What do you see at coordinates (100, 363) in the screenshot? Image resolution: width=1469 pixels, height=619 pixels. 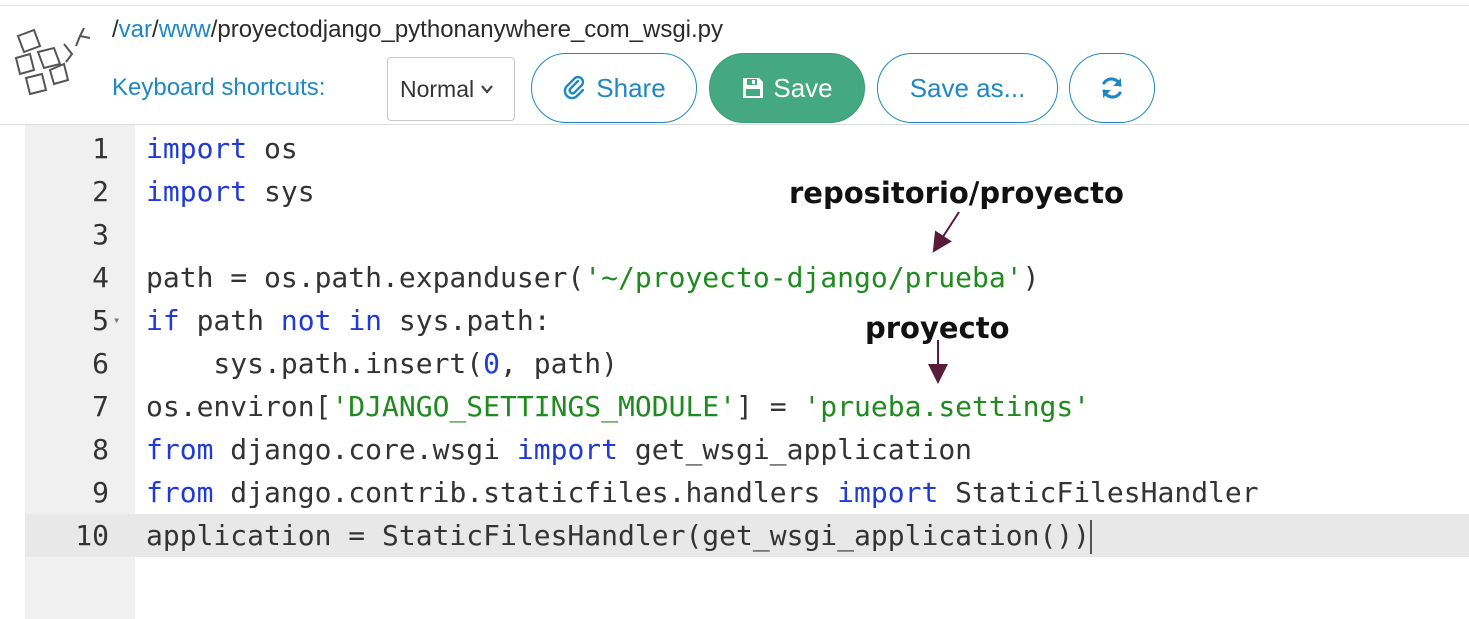 I see `line-number: 6` at bounding box center [100, 363].